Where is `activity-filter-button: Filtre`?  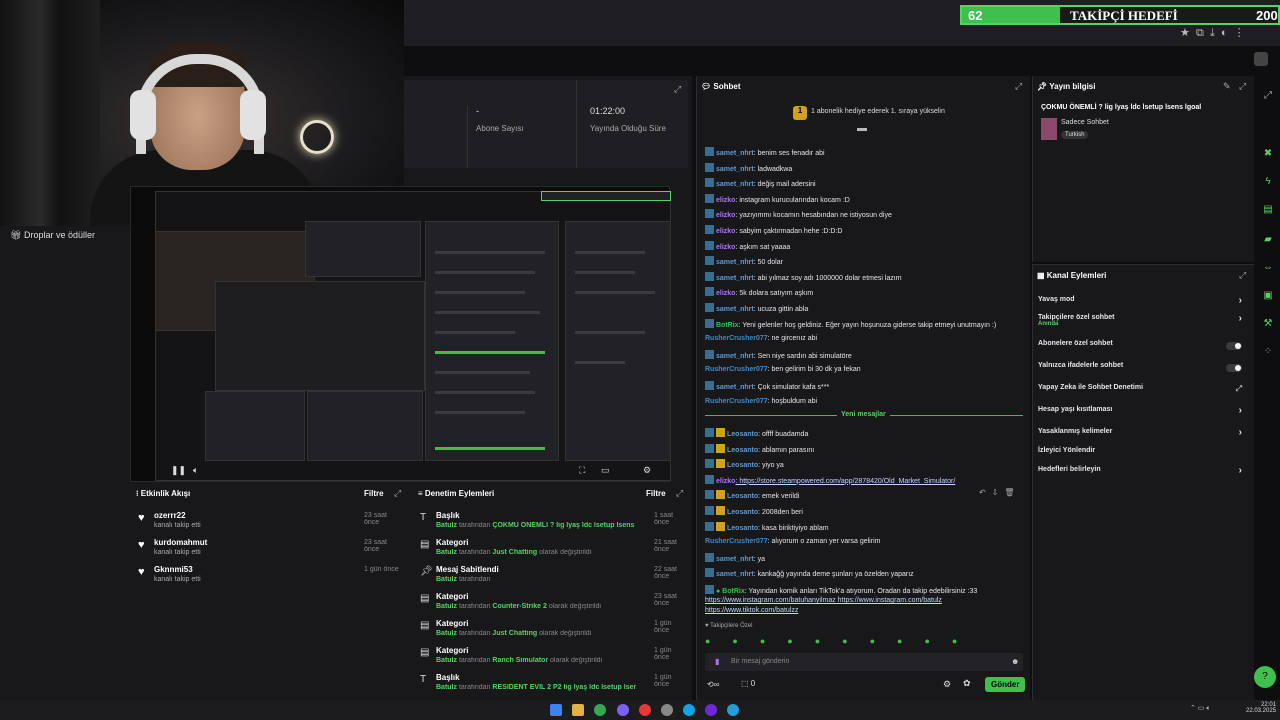
activity-filter-button: Filtre is located at coordinates (374, 493).